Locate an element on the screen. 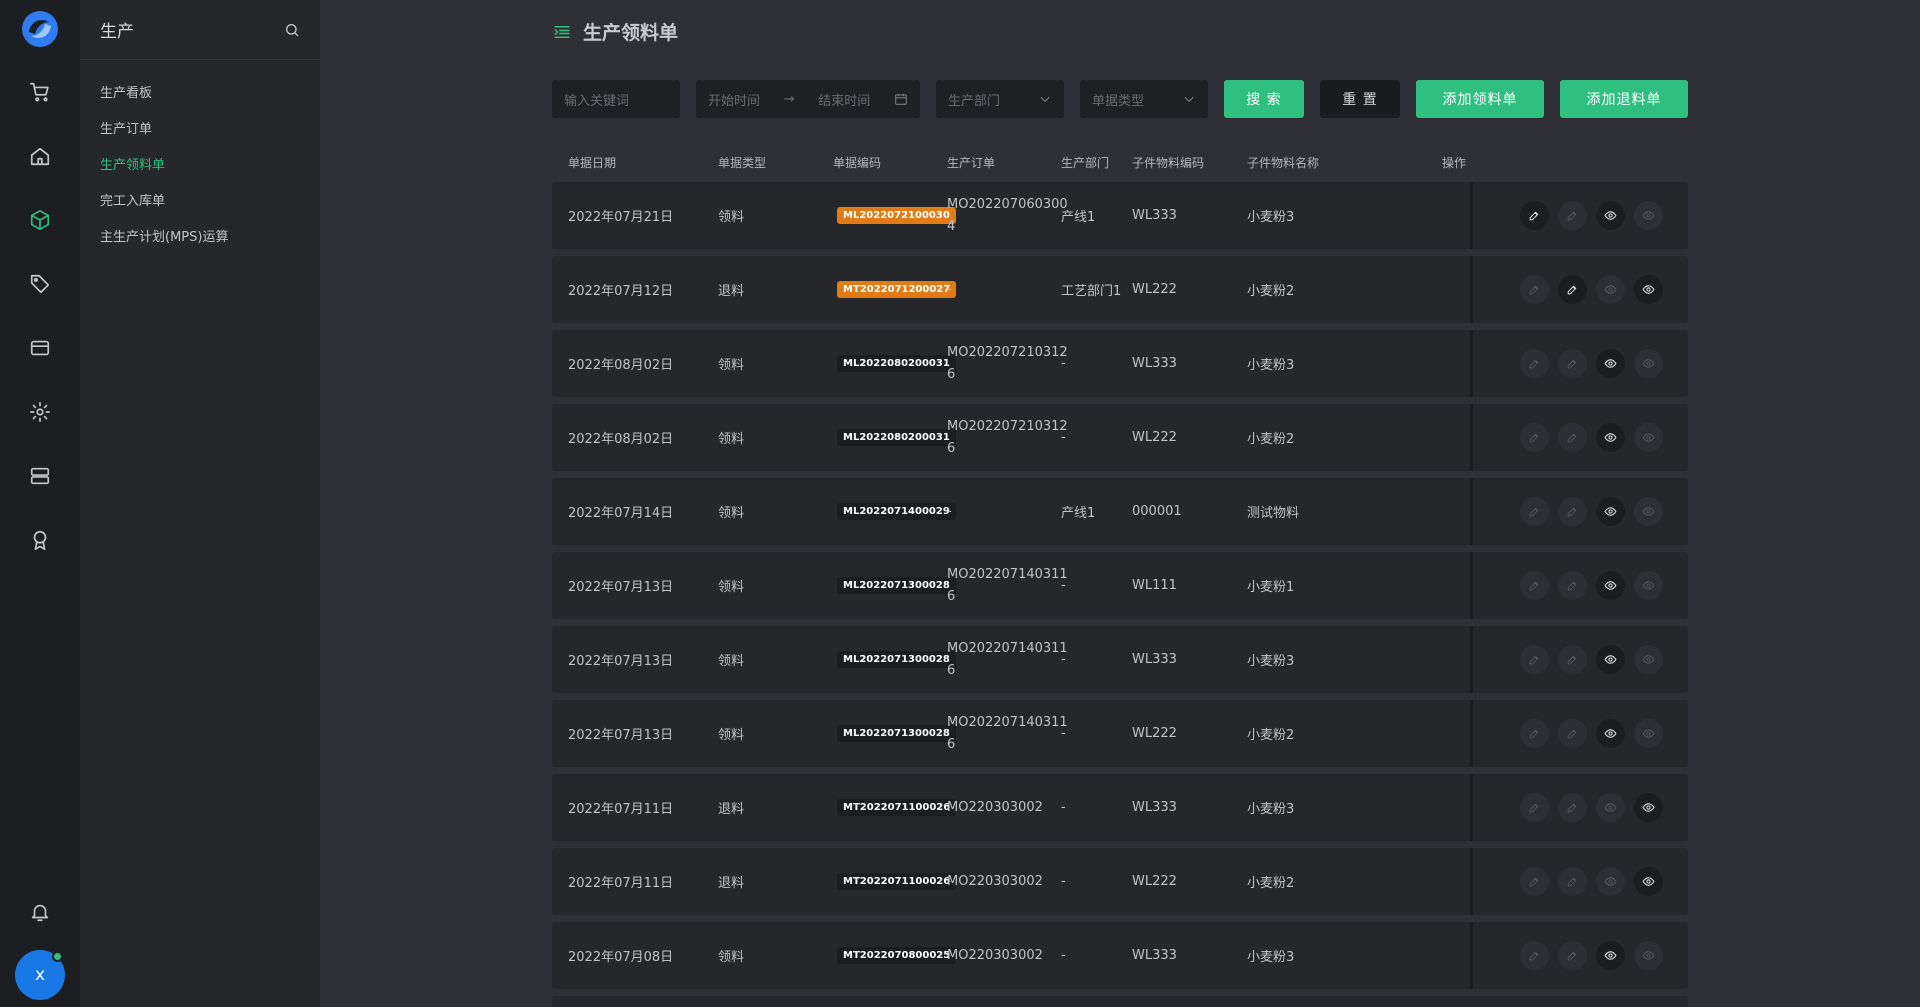 The image size is (1920, 1007). sub-sidebar-item: 生产领料单 is located at coordinates (200, 166).